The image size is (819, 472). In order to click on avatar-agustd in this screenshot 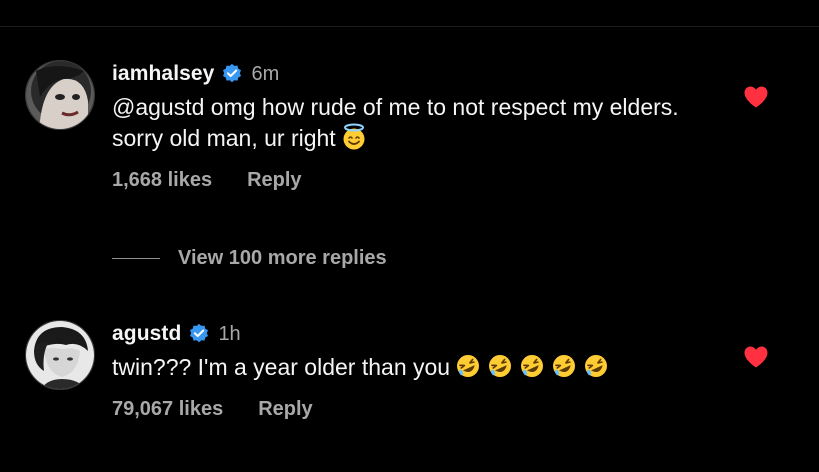, I will do `click(60, 355)`.